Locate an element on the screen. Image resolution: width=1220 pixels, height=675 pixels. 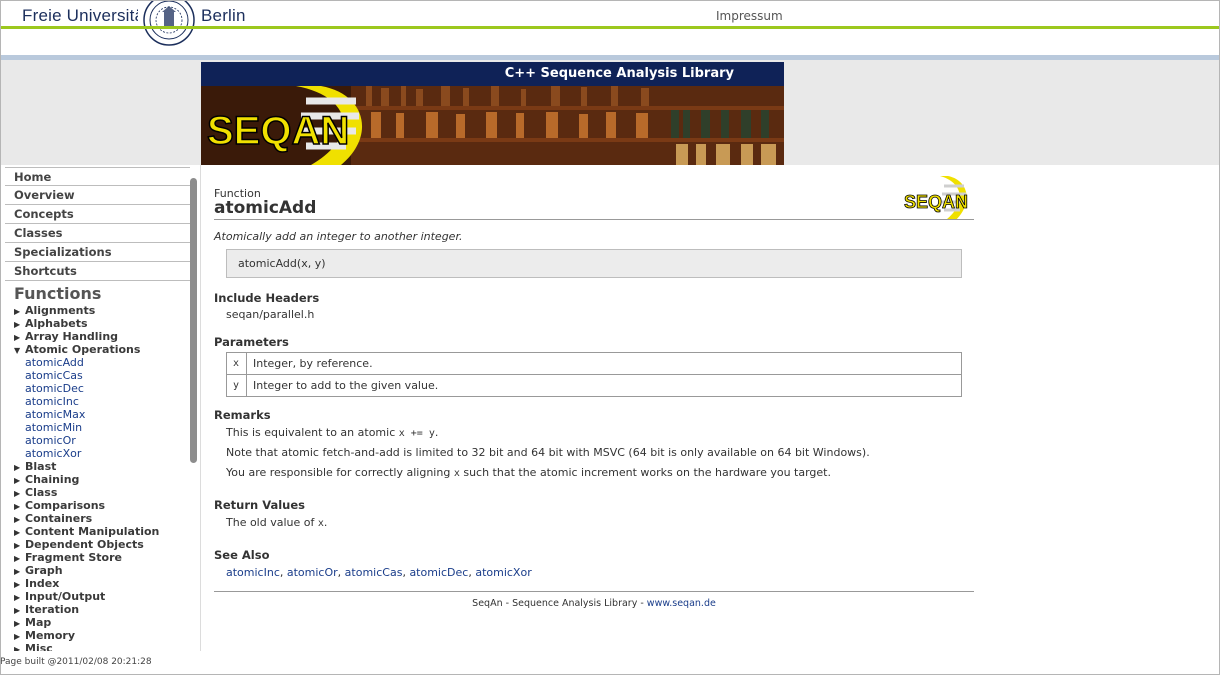
sidebar-item-specializations: Specializations is located at coordinates (97, 252).